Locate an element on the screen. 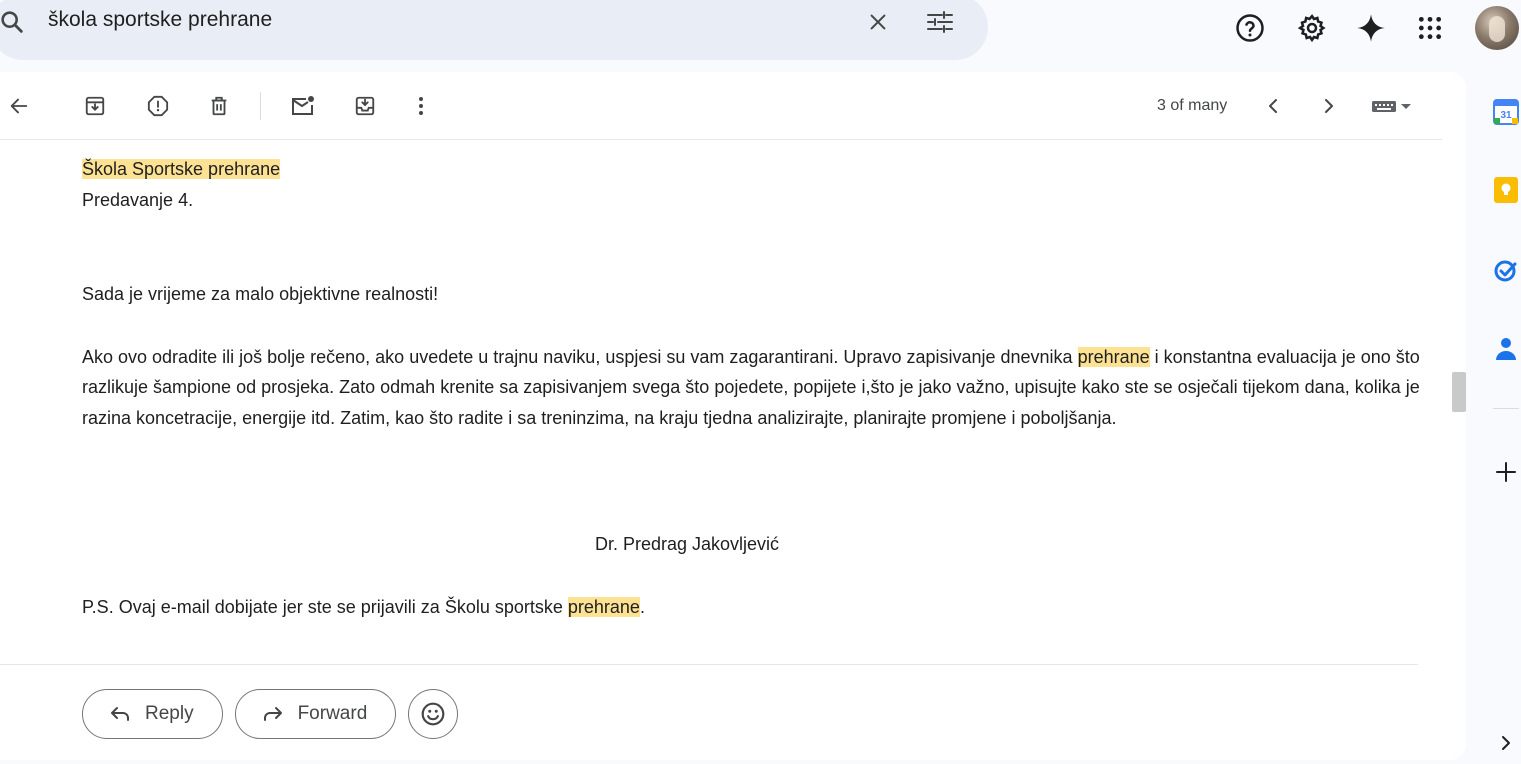 The height and width of the screenshot is (764, 1521). emoji-icon is located at coordinates (433, 714).